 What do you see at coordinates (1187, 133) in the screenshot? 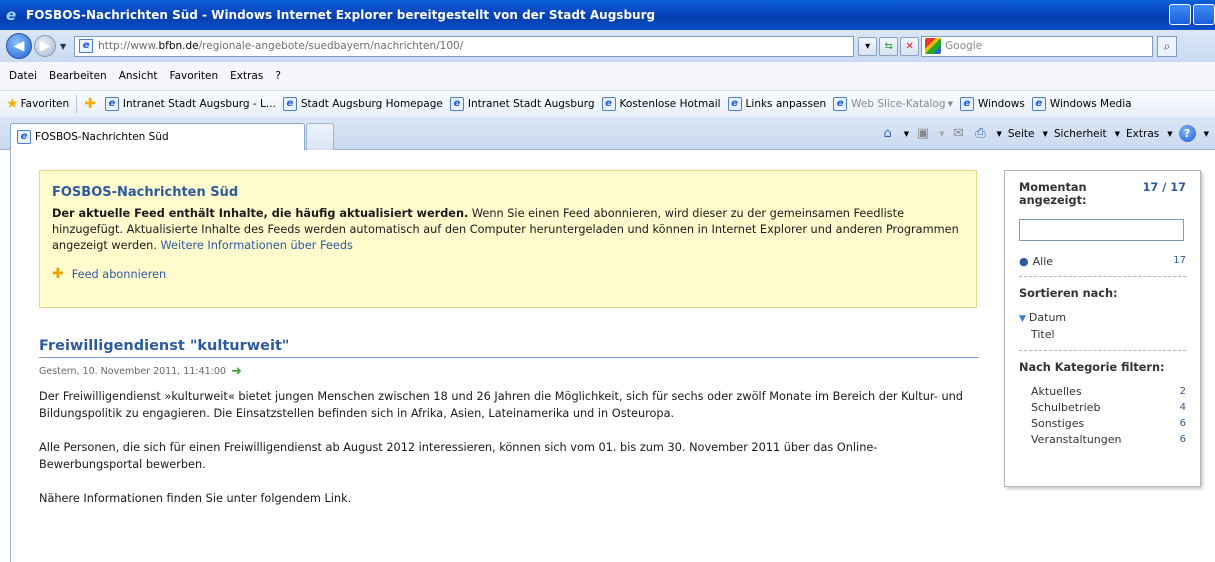
I see `help-icon: ?` at bounding box center [1187, 133].